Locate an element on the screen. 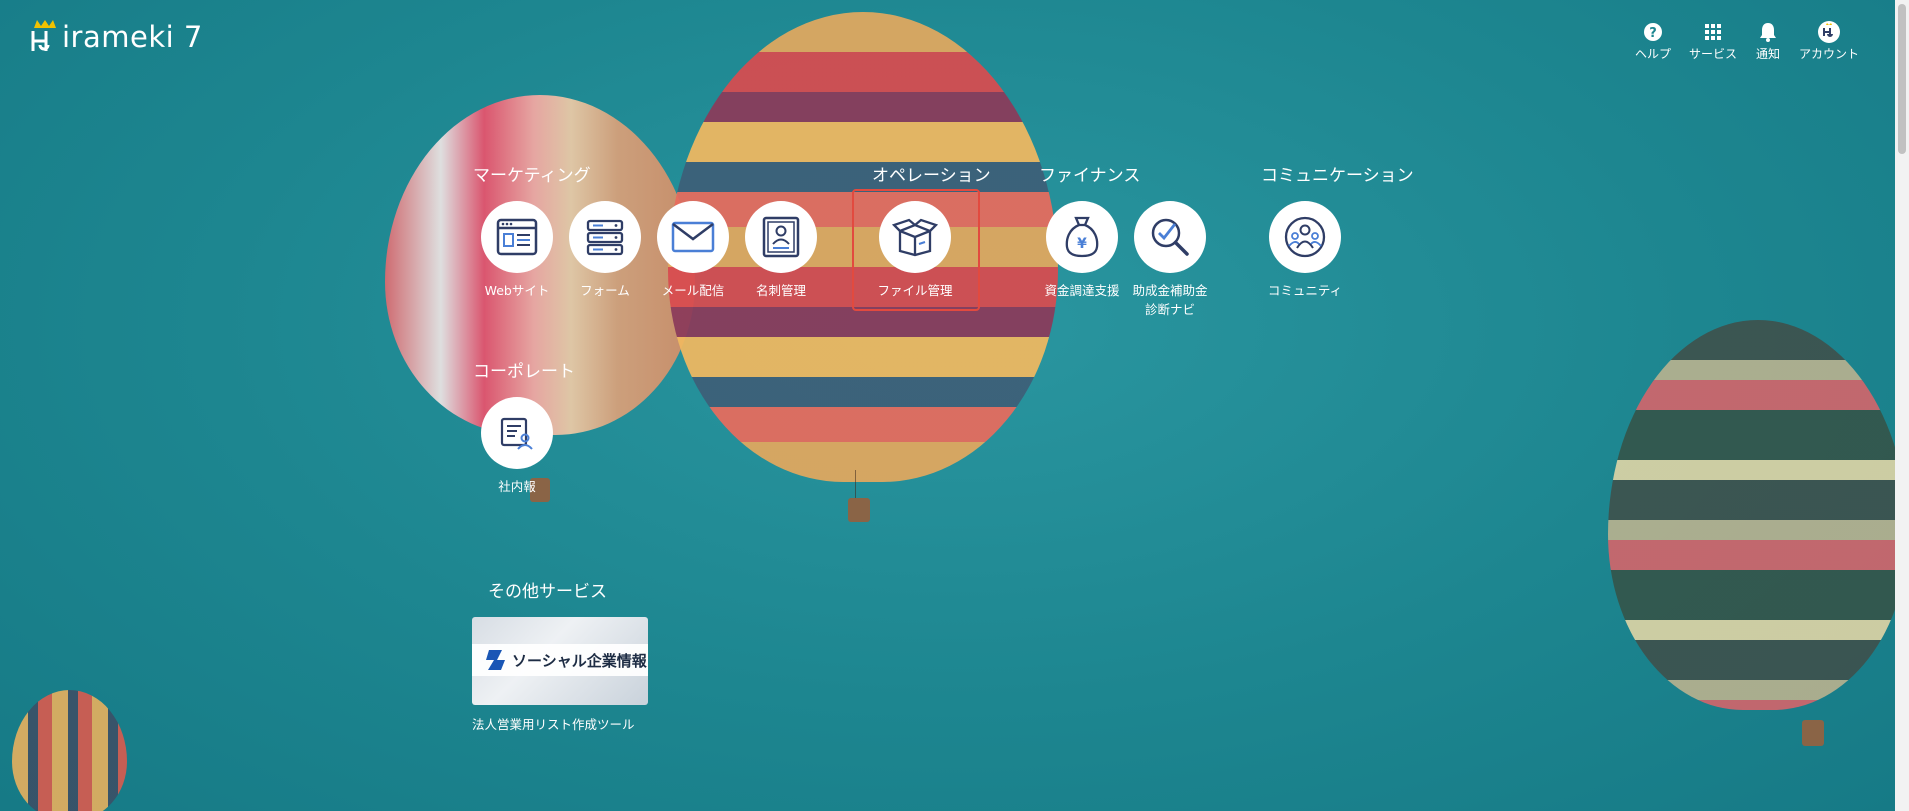 This screenshot has height=811, width=1909. magnifier-check-icon is located at coordinates (1170, 237).